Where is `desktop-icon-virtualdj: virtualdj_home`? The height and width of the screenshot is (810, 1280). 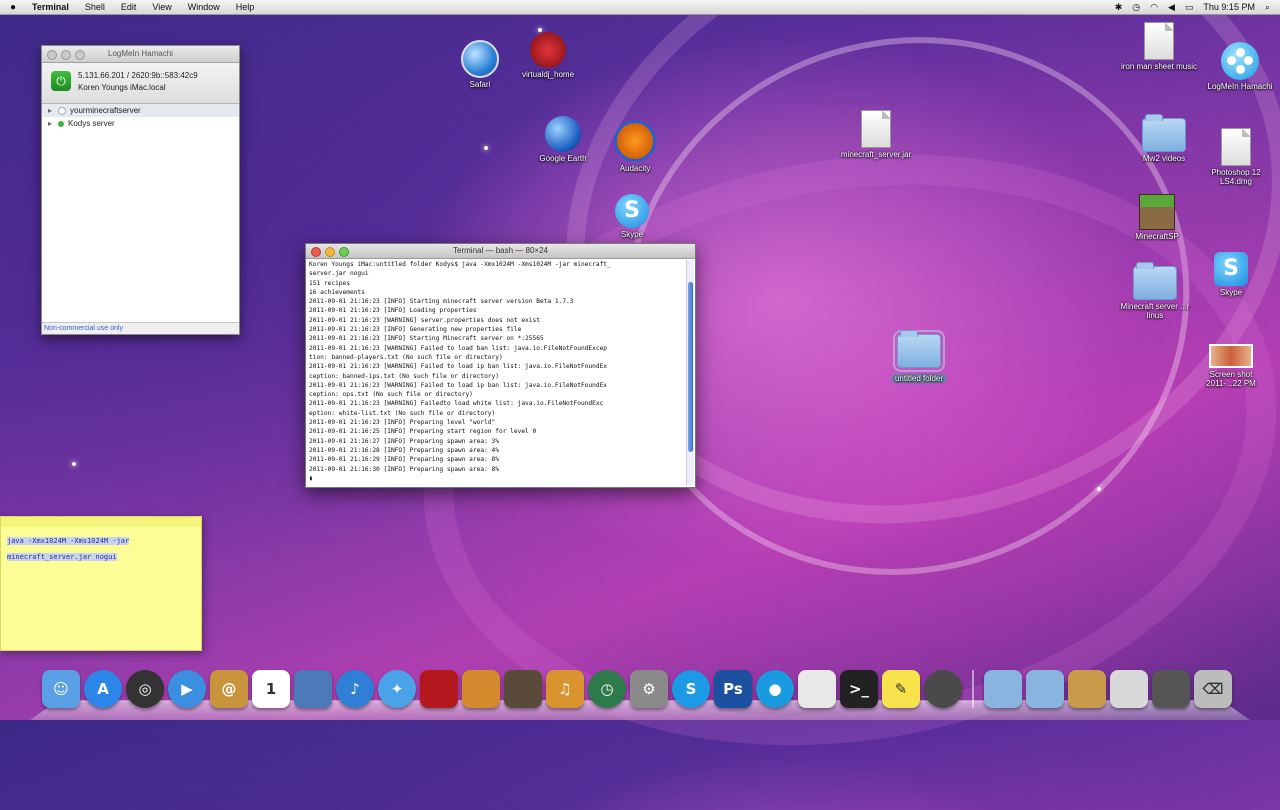 desktop-icon-virtualdj: virtualdj_home is located at coordinates (548, 55).